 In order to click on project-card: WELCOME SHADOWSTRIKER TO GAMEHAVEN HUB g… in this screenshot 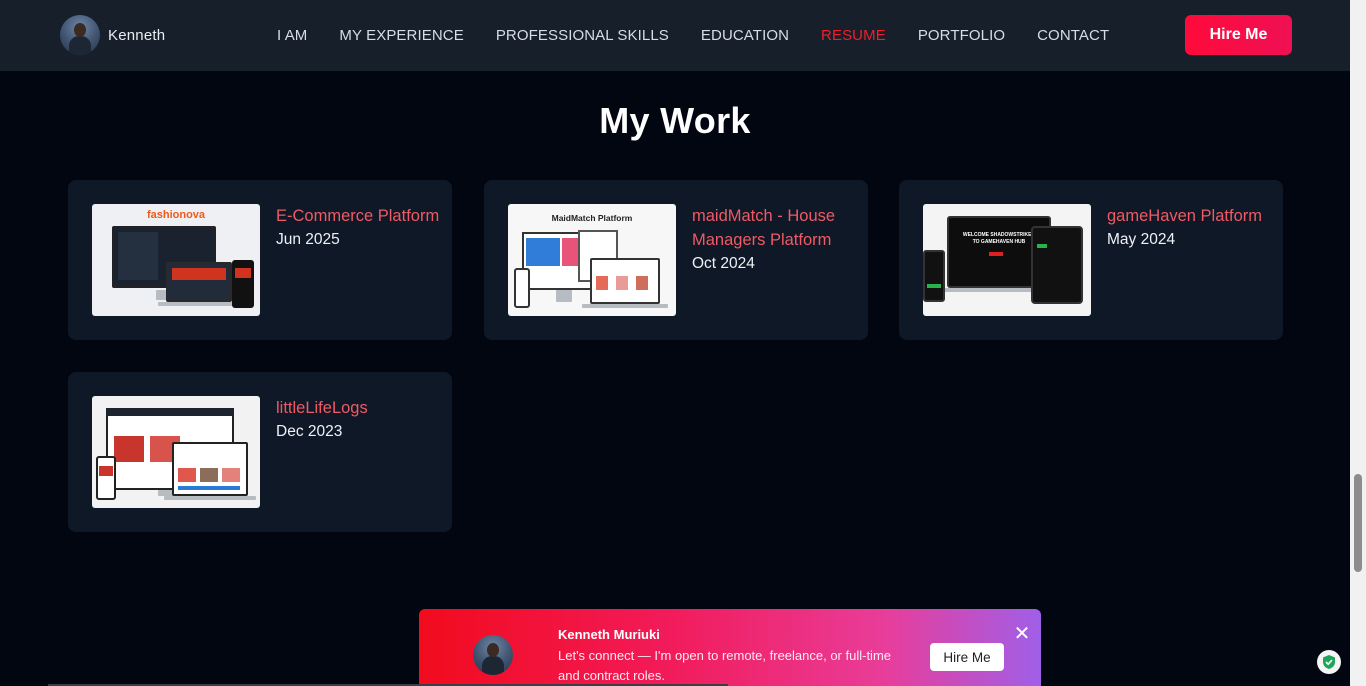, I will do `click(1091, 260)`.